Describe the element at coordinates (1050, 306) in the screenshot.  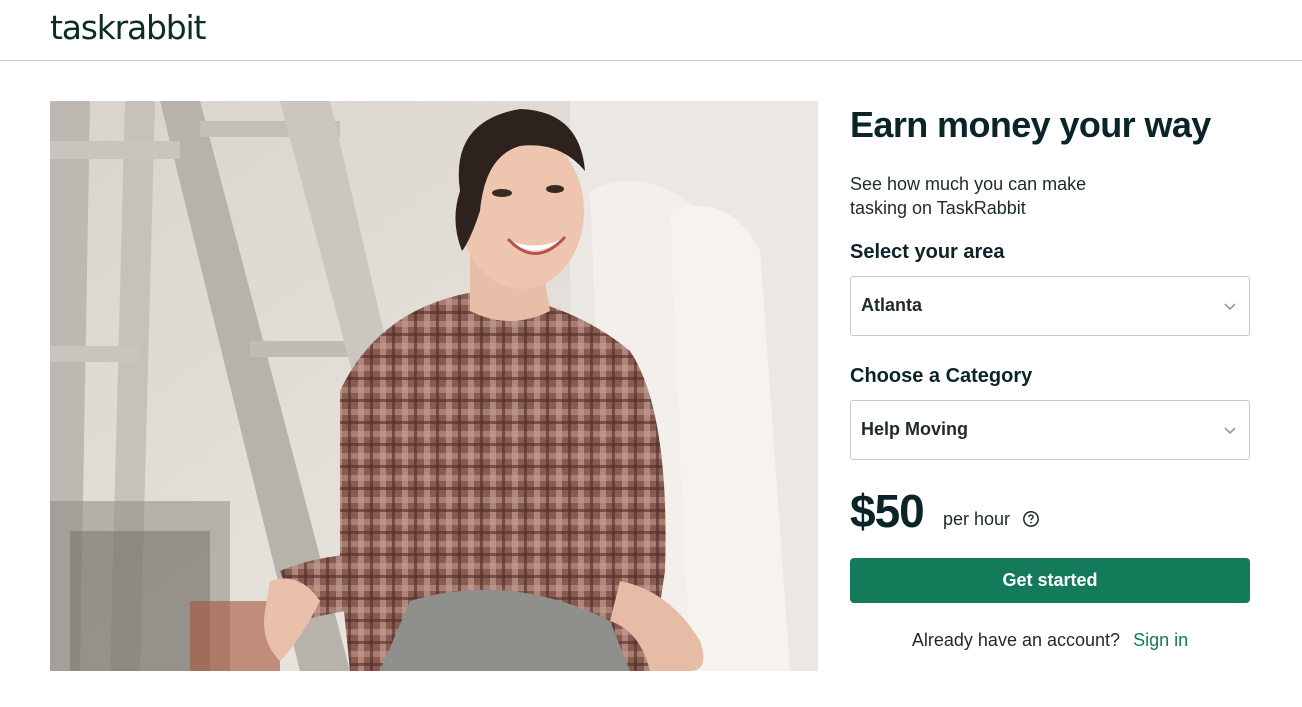
I see `area-select: Atlanta` at that location.